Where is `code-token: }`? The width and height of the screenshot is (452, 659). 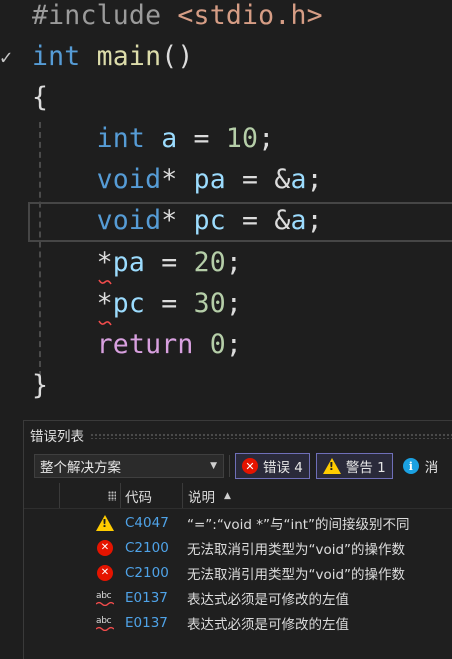 code-token: } is located at coordinates (40, 385).